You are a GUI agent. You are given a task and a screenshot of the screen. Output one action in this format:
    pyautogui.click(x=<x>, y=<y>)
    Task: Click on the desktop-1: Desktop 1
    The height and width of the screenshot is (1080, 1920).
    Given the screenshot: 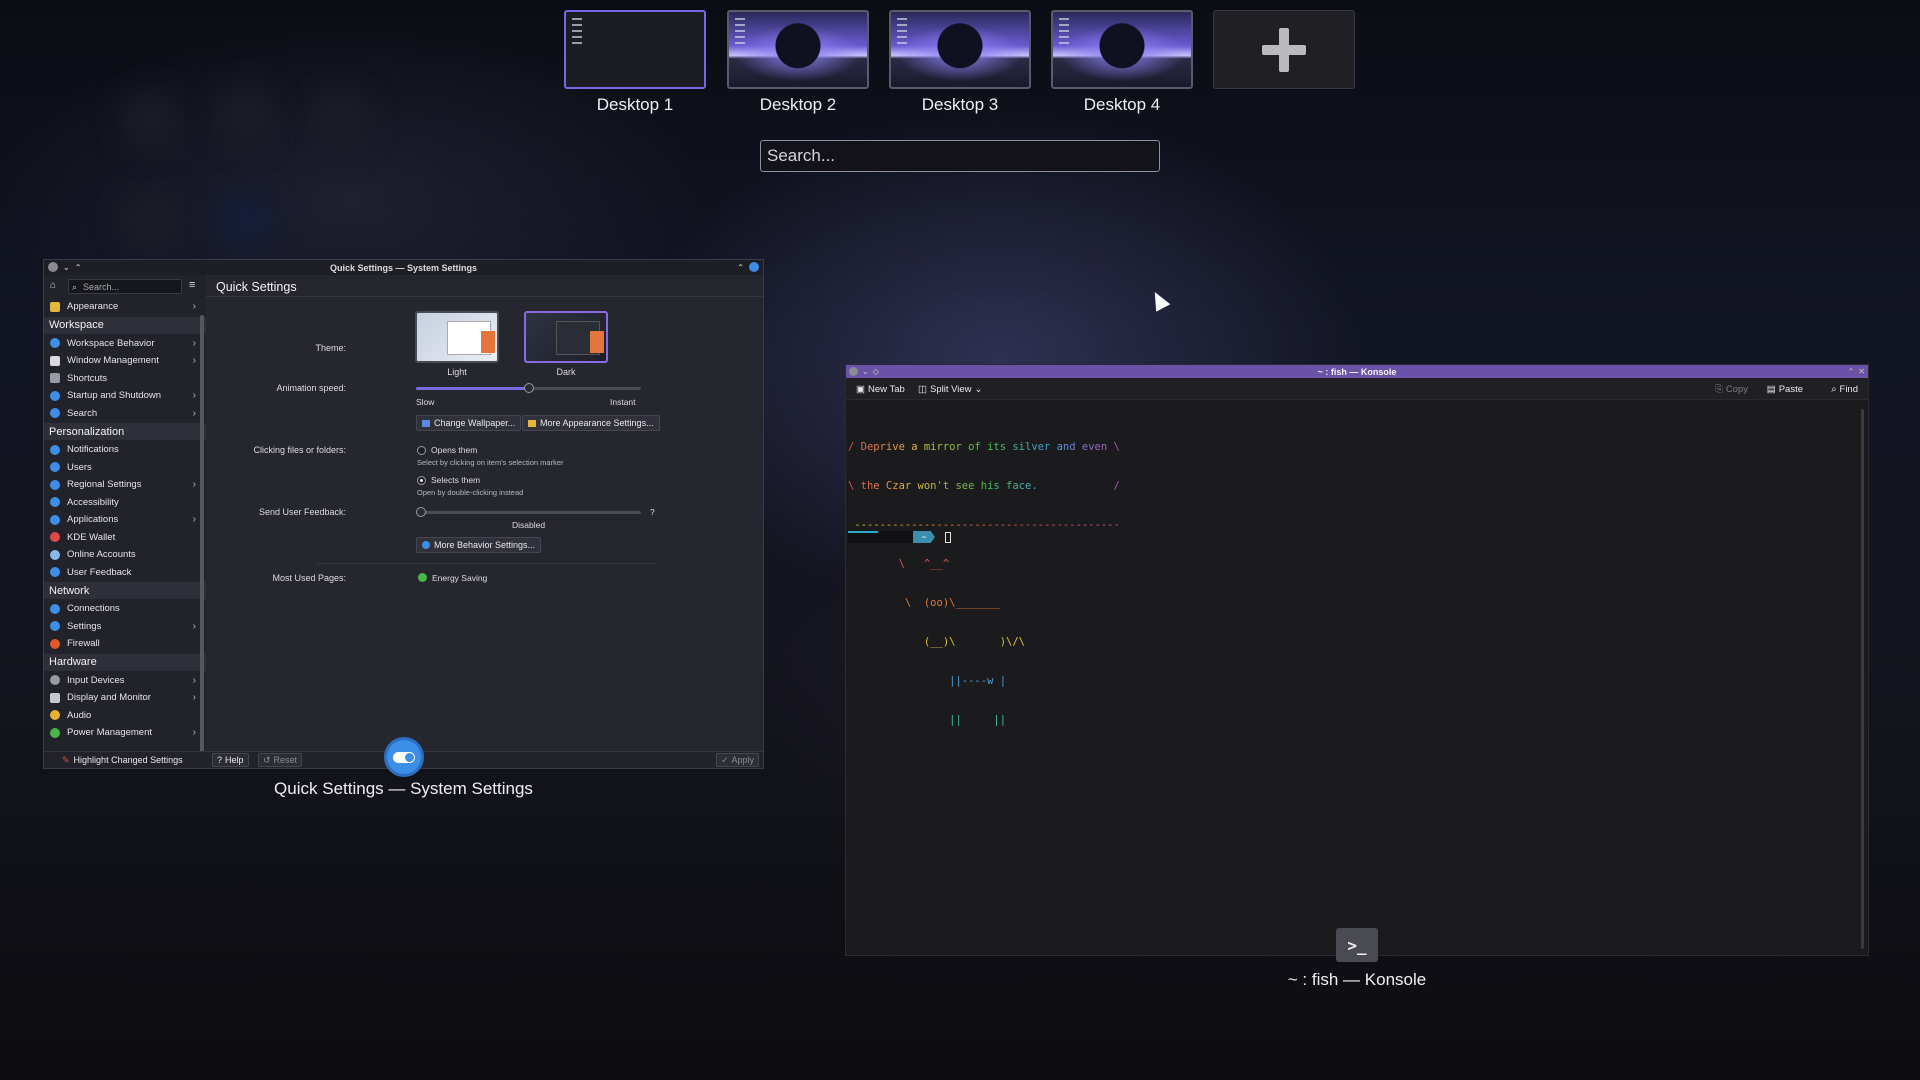 What is the action you would take?
    pyautogui.click(x=635, y=62)
    